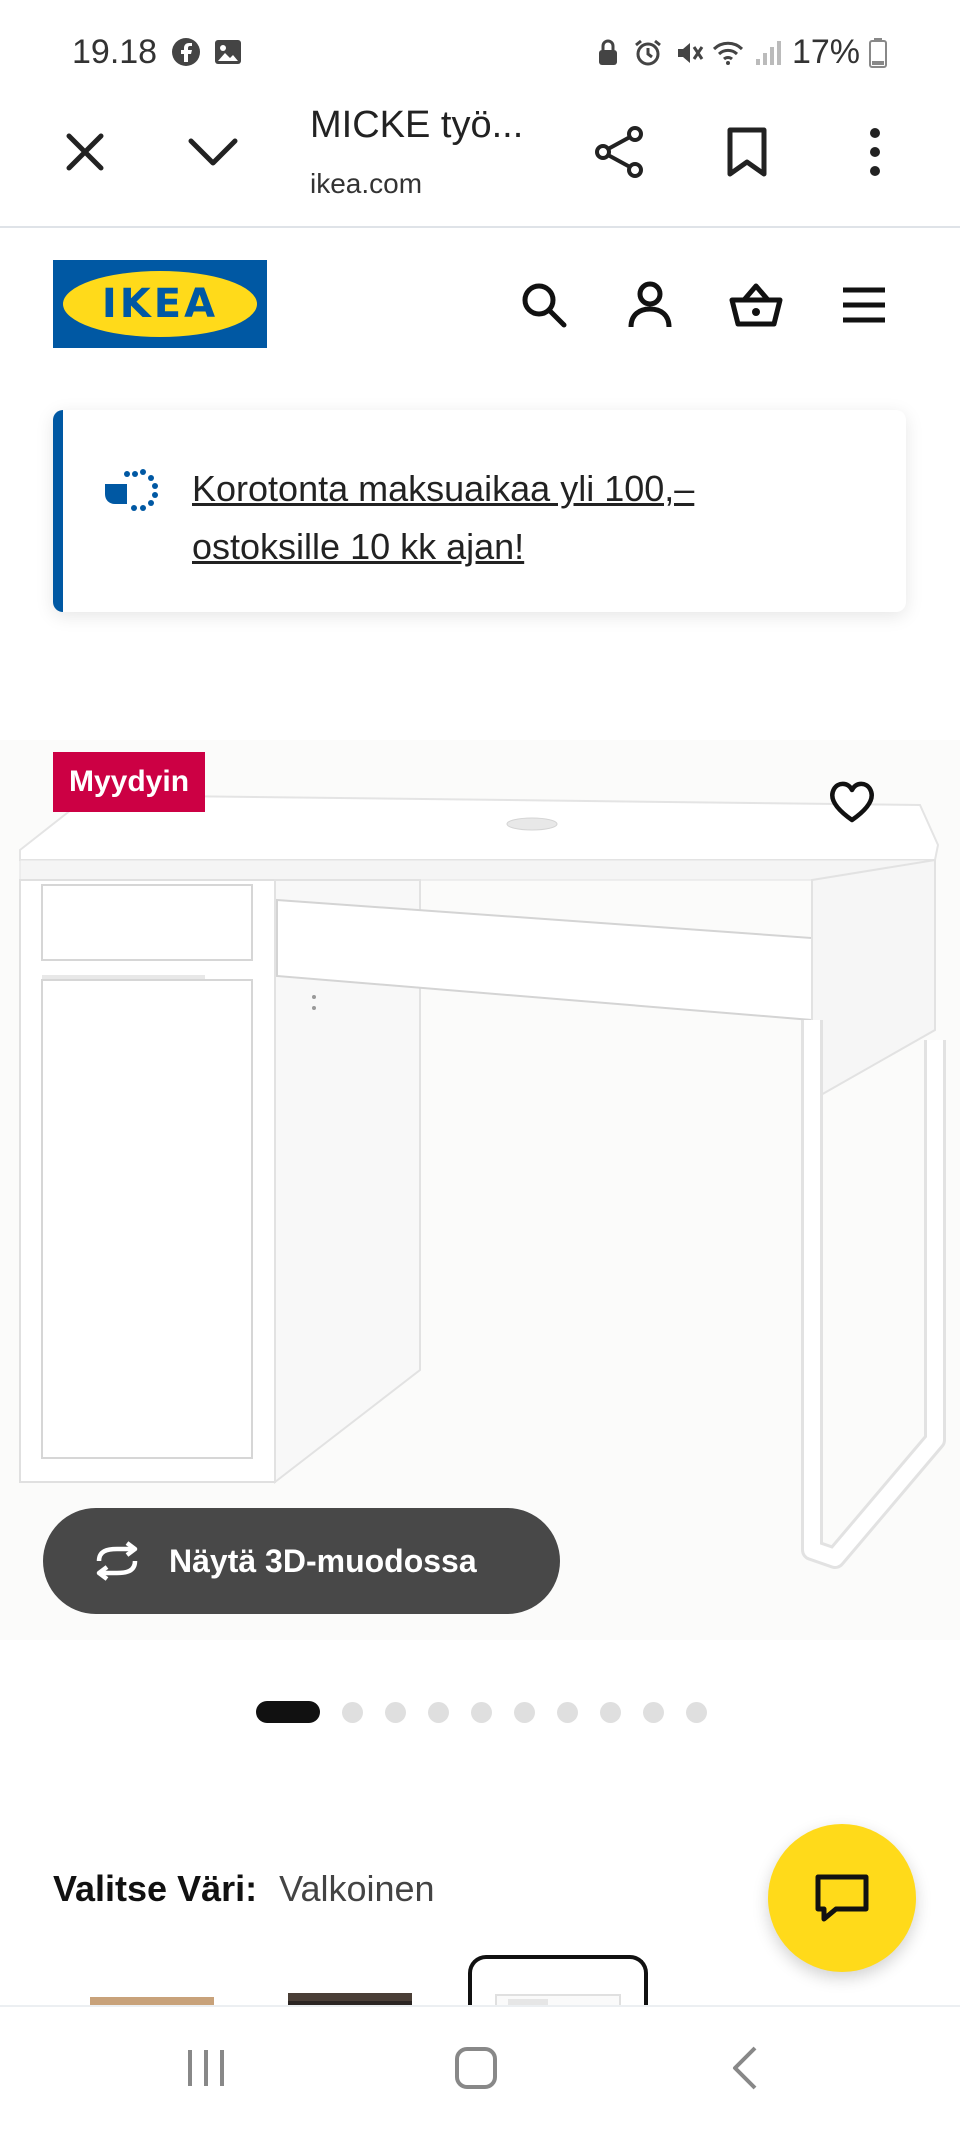 The width and height of the screenshot is (960, 2133). Describe the element at coordinates (727, 53) in the screenshot. I see `wifi-icon` at that location.